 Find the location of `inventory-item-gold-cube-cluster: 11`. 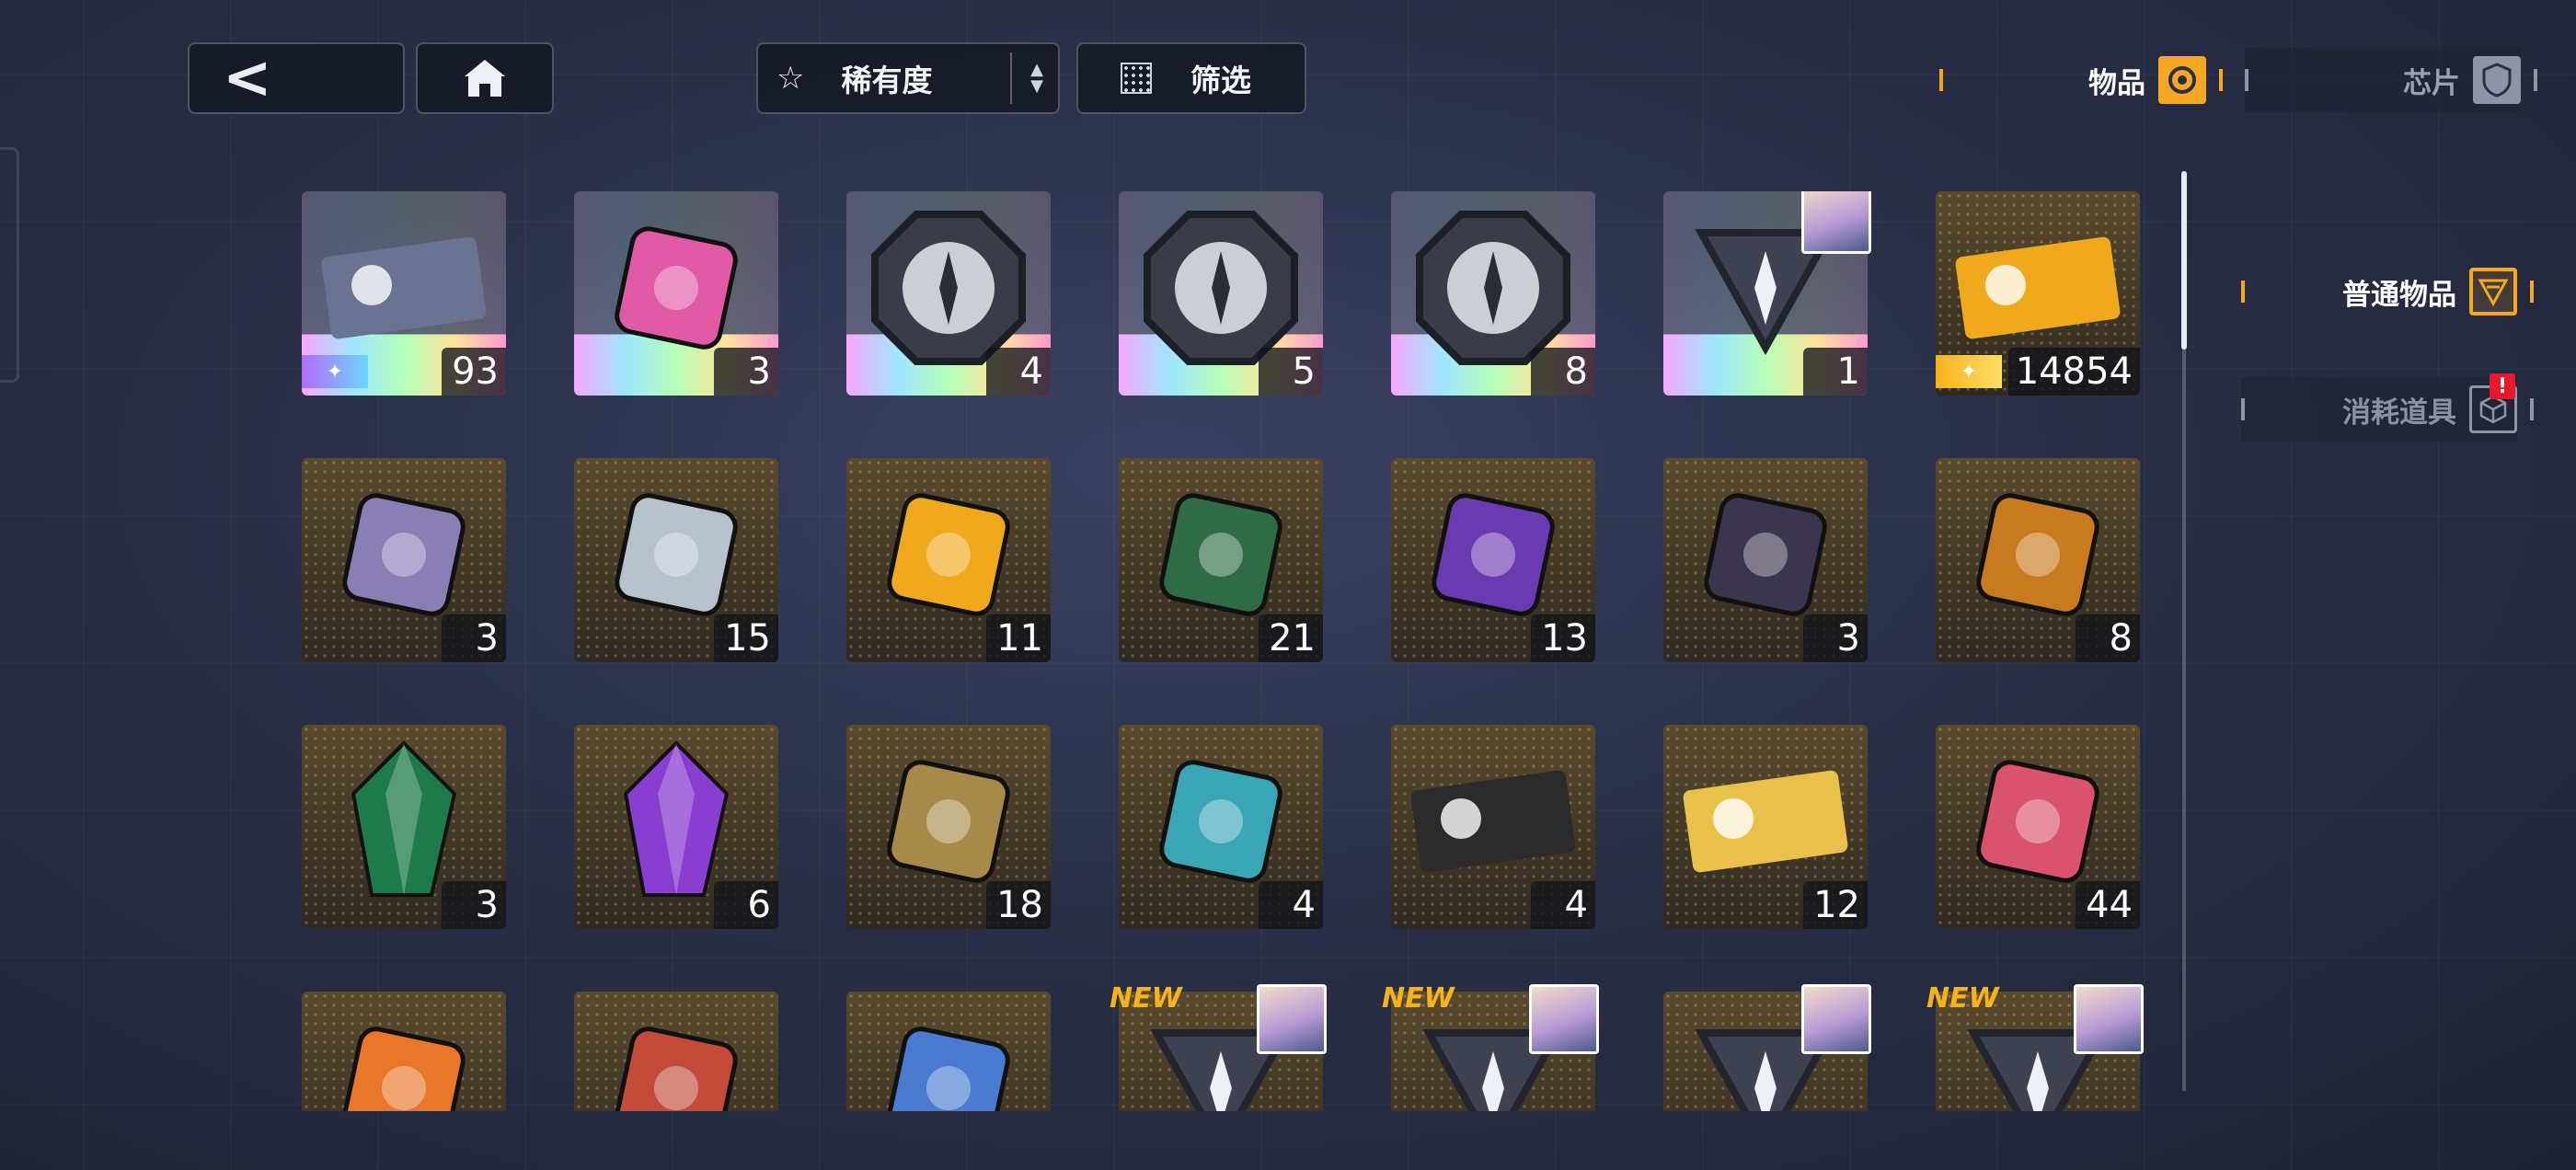

inventory-item-gold-cube-cluster: 11 is located at coordinates (949, 560).